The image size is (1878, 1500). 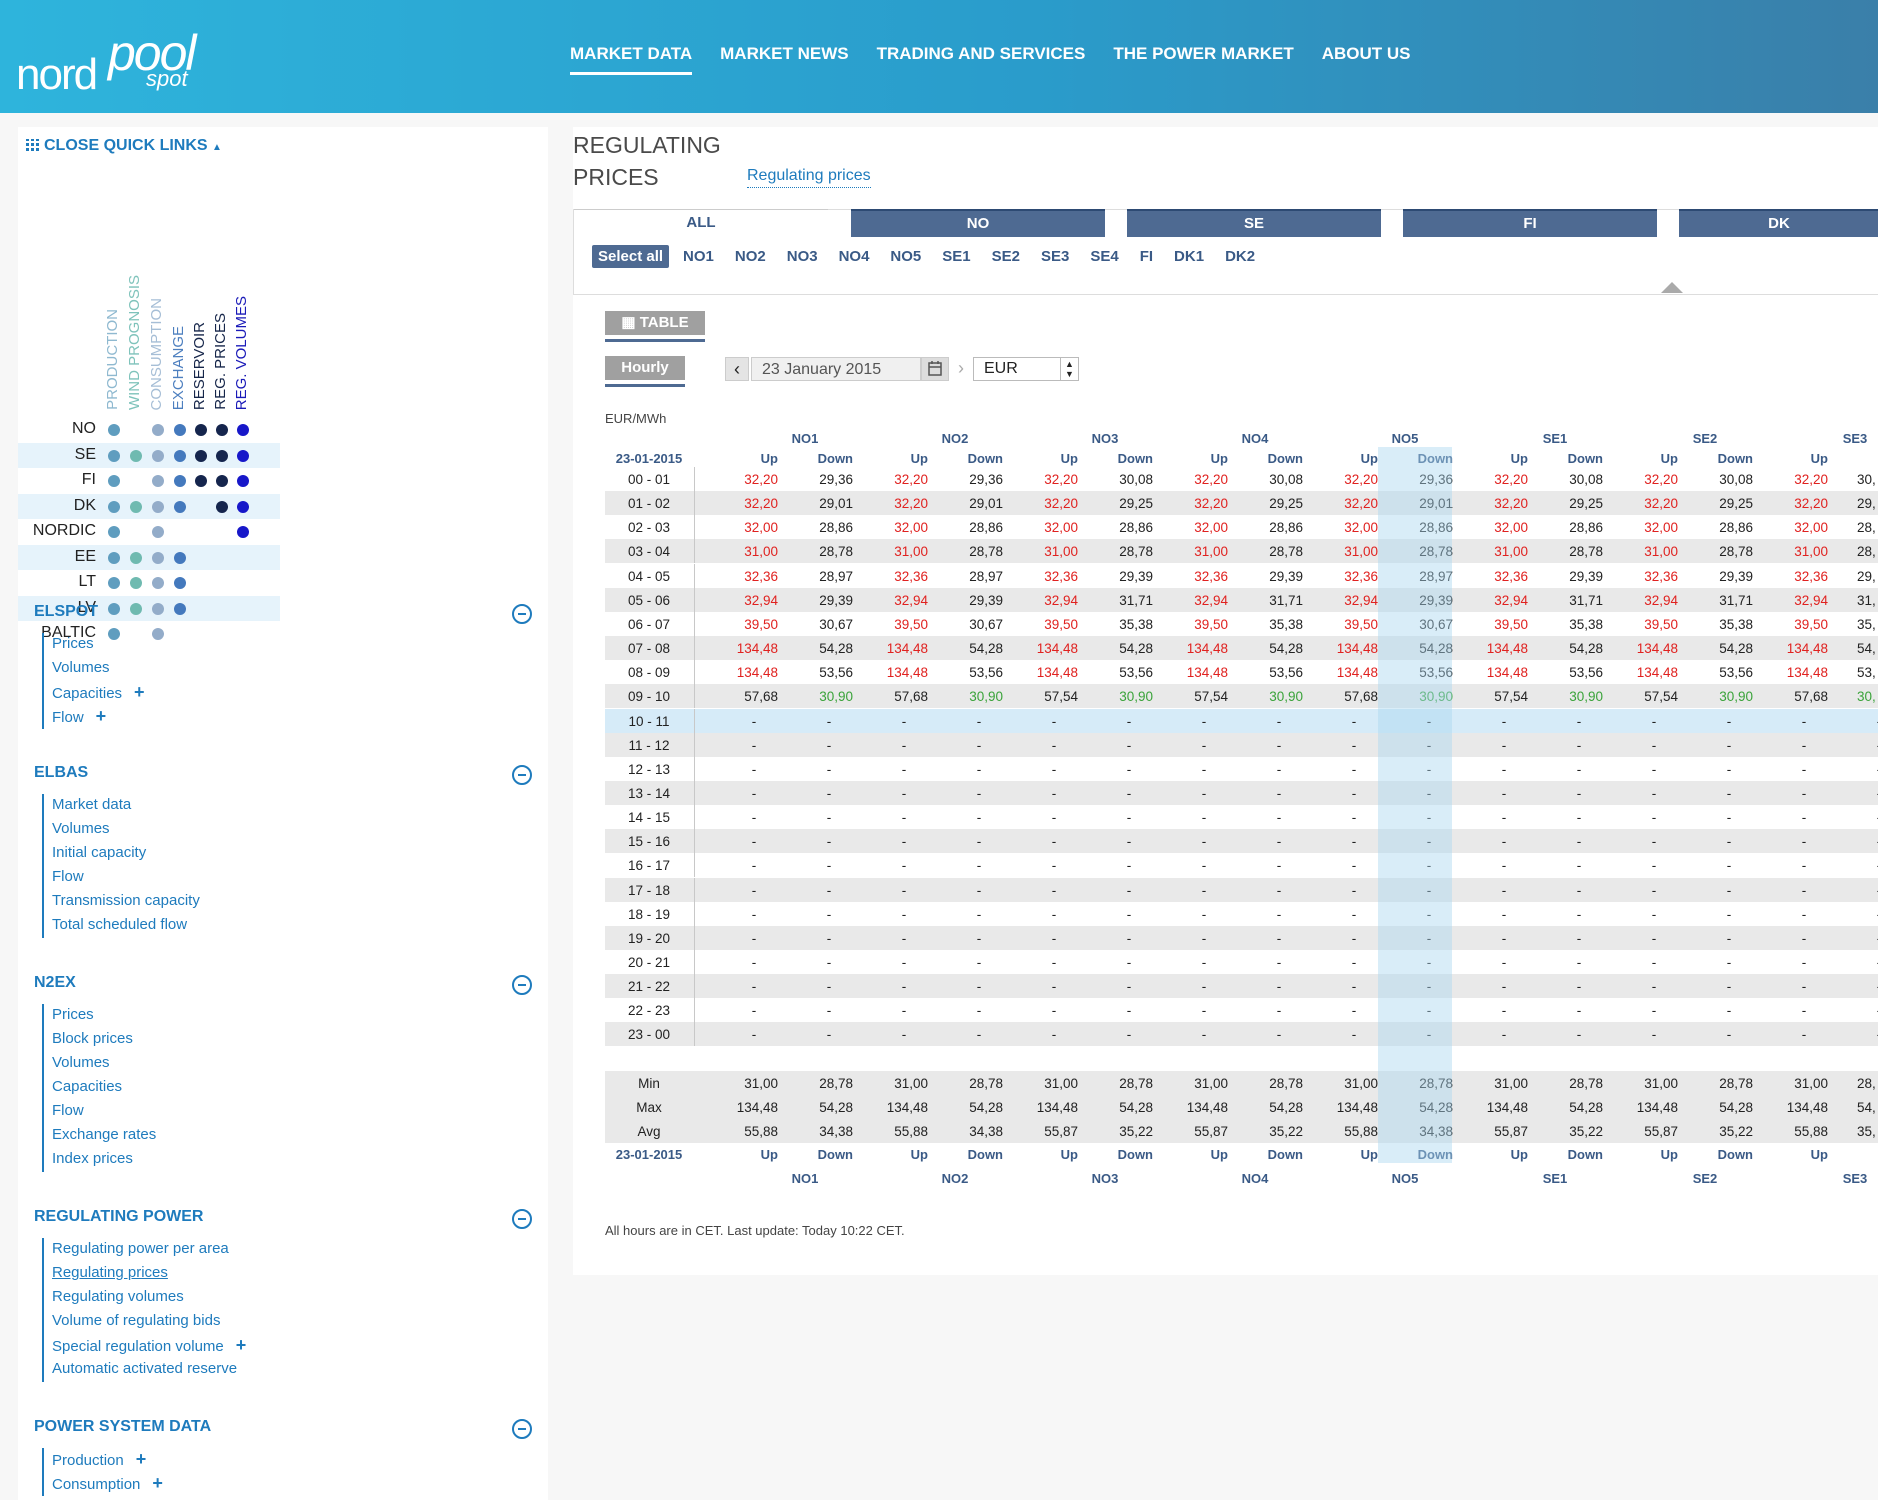 What do you see at coordinates (784, 59) in the screenshot?
I see `nav-market-news: MARKET NEWS` at bounding box center [784, 59].